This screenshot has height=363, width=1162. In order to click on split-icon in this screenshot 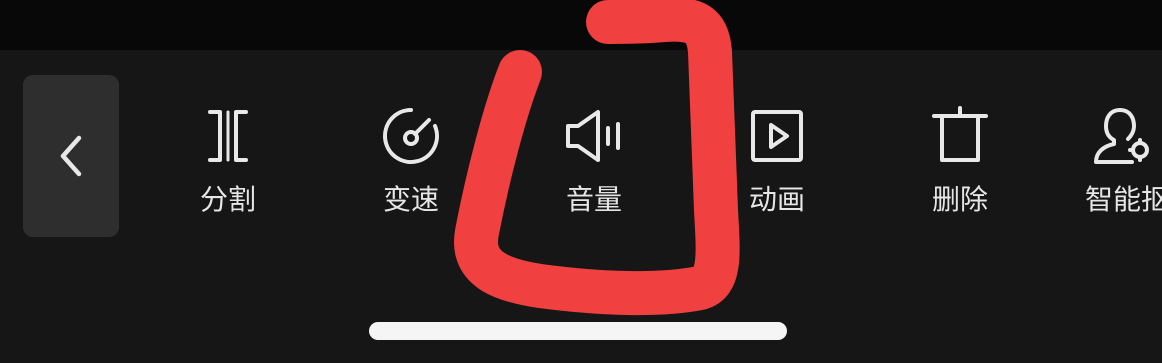, I will do `click(228, 136)`.